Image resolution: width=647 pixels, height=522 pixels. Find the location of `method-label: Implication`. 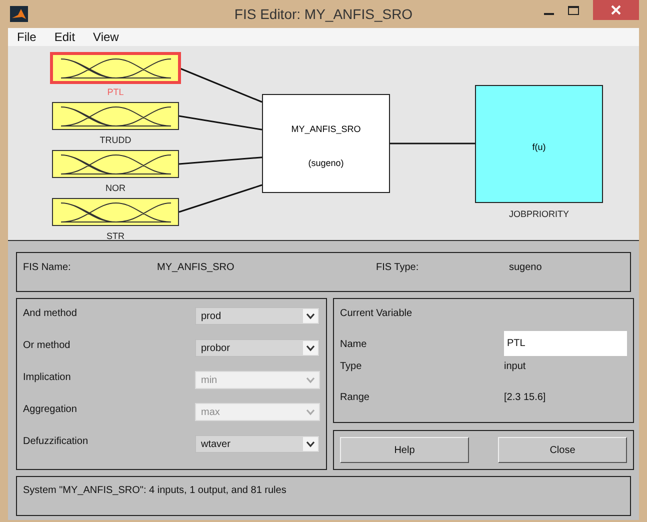

method-label: Implication is located at coordinates (47, 378).